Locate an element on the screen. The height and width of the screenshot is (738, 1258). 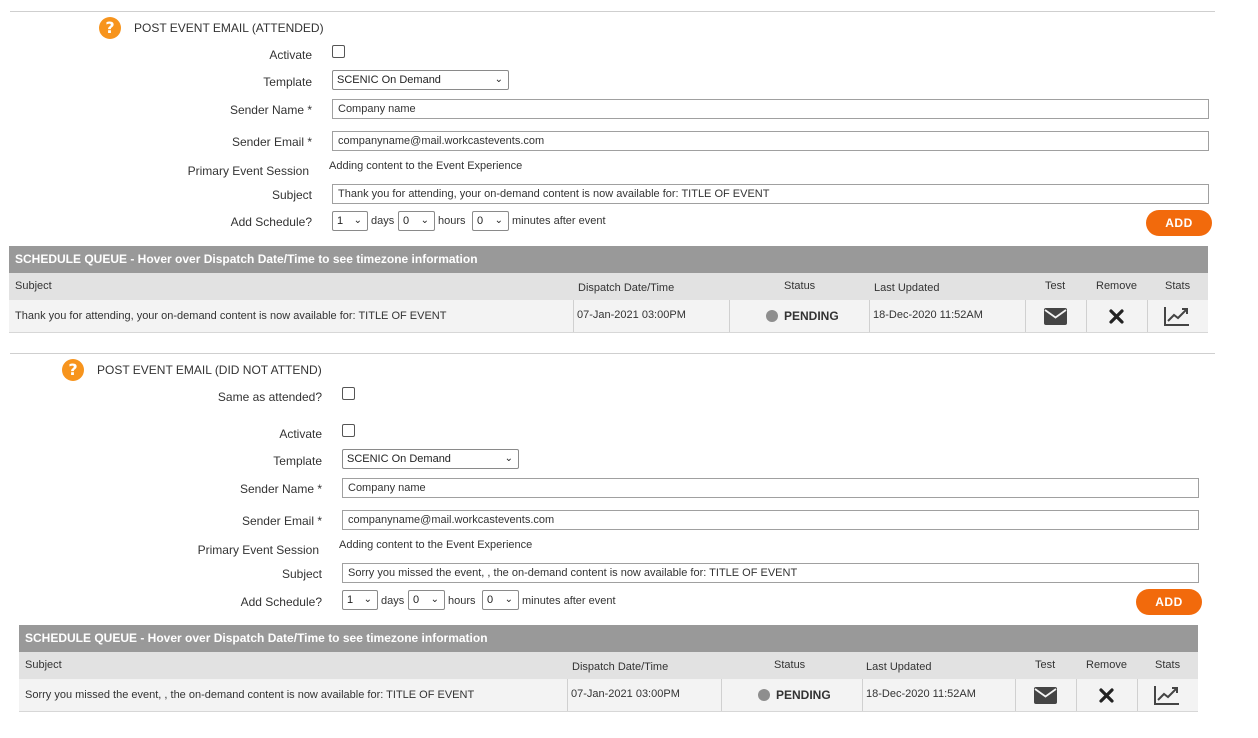
col-remove: Remove is located at coordinates (1116, 286).